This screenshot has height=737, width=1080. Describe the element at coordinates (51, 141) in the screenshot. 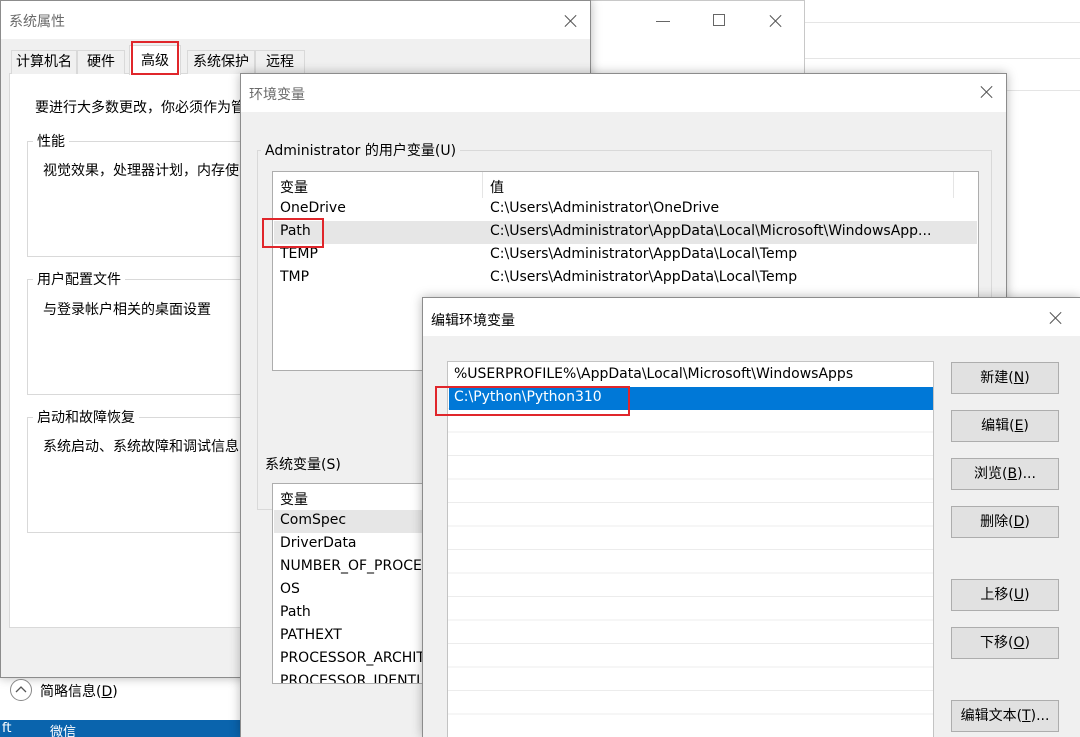

I see `performance-legend: 性能` at that location.